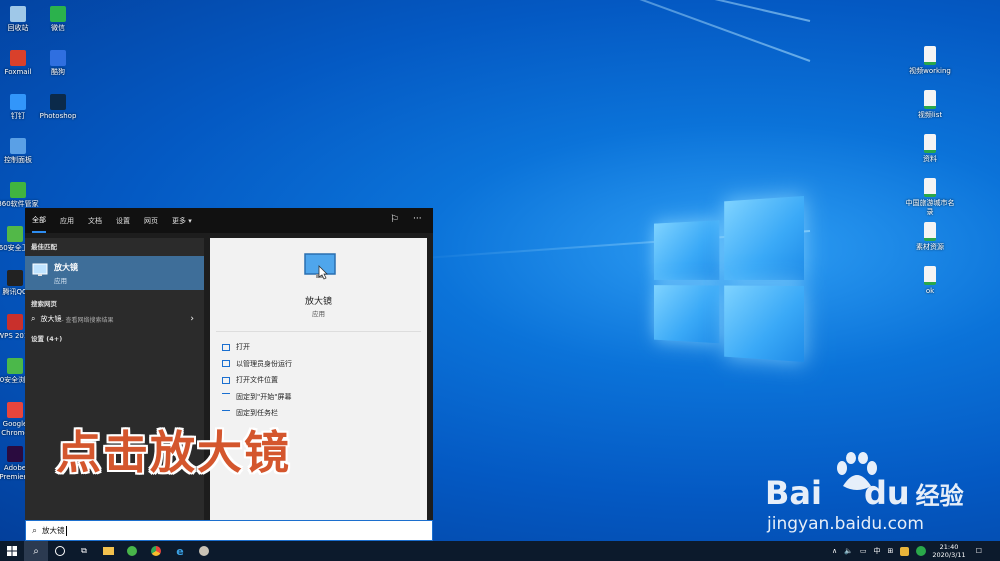 This screenshot has width=1000, height=561. Describe the element at coordinates (18, 146) in the screenshot. I see `control-panel-icon` at that location.